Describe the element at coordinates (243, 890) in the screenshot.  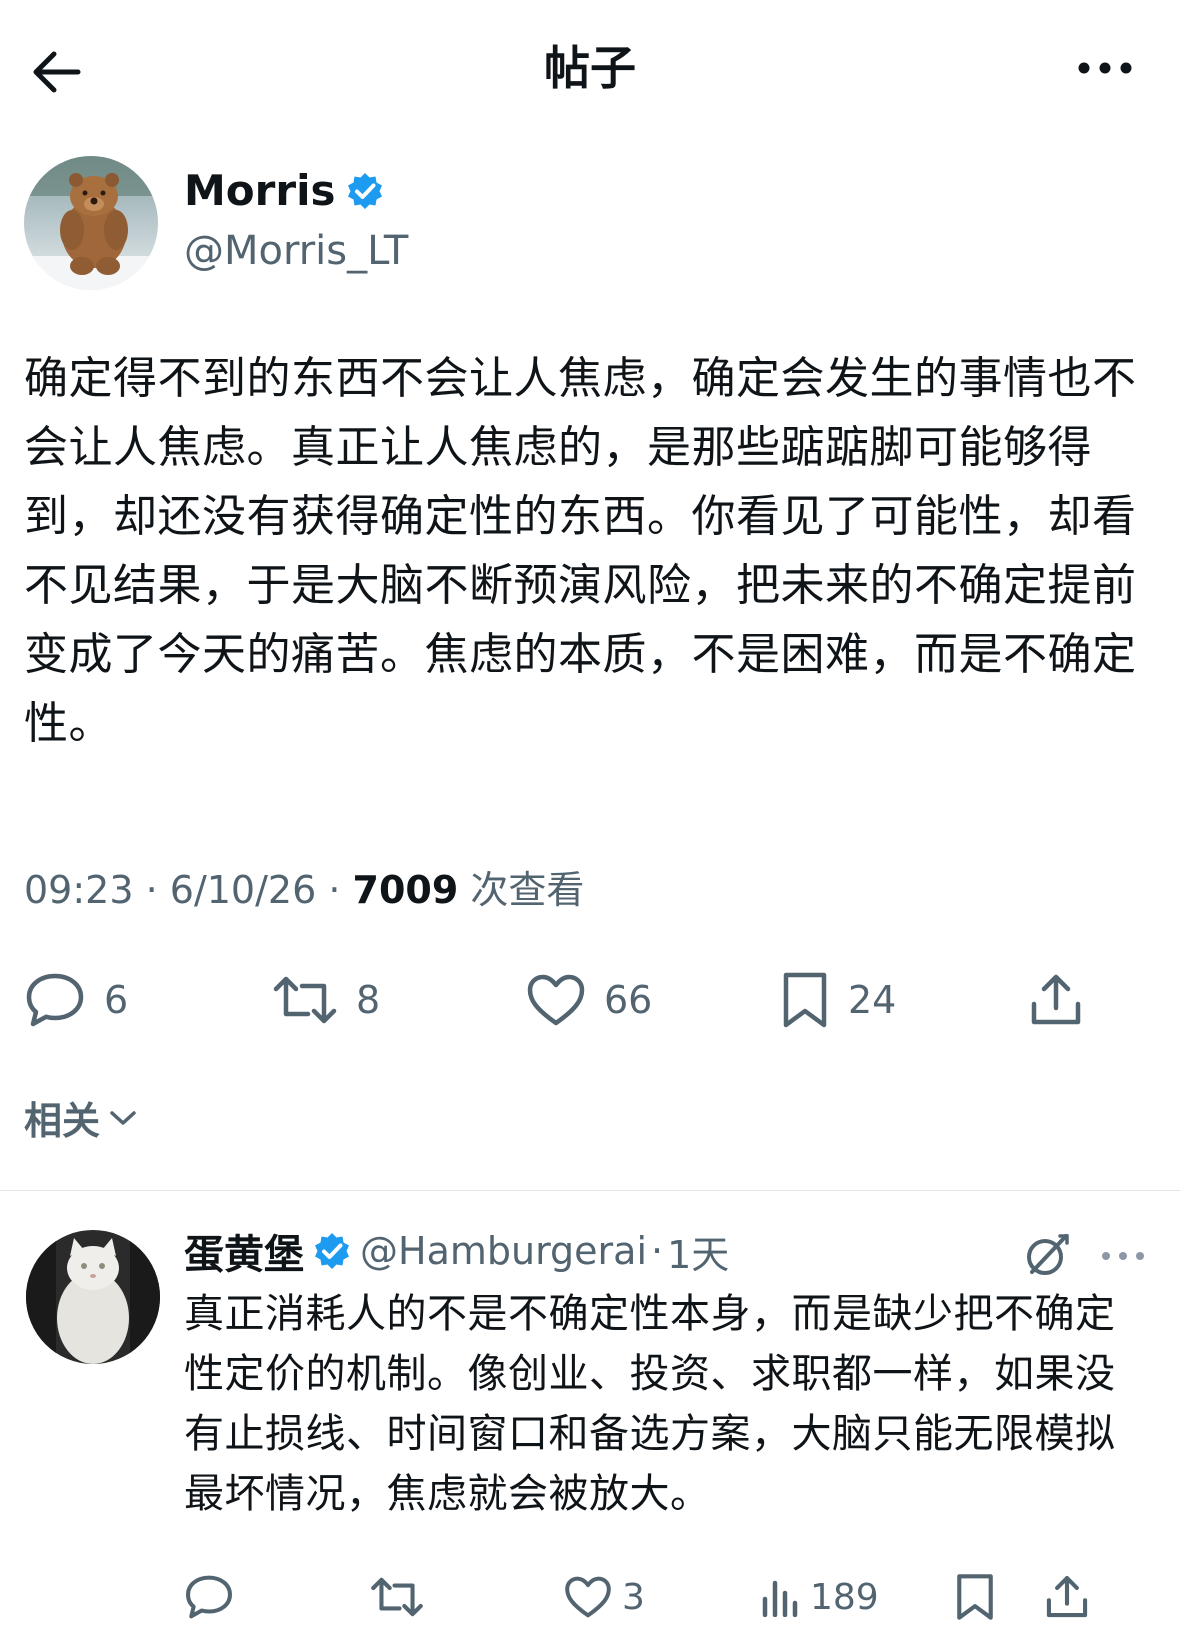
I see `post-date: 6/10/26` at that location.